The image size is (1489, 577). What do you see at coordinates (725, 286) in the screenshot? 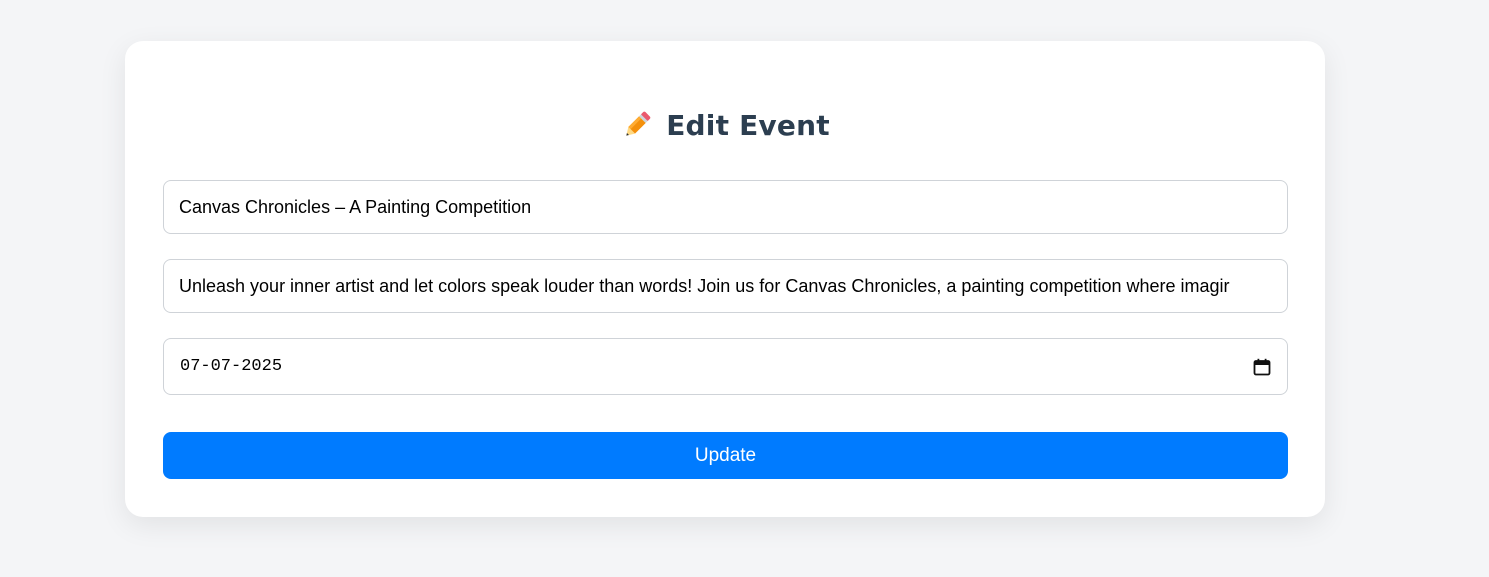
I see `event-description-input` at bounding box center [725, 286].